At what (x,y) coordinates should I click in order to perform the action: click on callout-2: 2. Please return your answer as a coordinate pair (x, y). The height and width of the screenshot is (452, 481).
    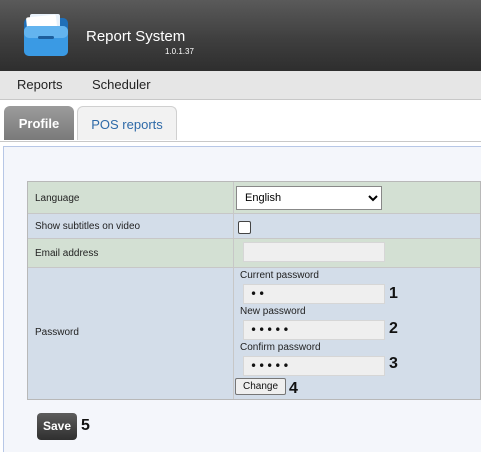
    Looking at the image, I should click on (393, 328).